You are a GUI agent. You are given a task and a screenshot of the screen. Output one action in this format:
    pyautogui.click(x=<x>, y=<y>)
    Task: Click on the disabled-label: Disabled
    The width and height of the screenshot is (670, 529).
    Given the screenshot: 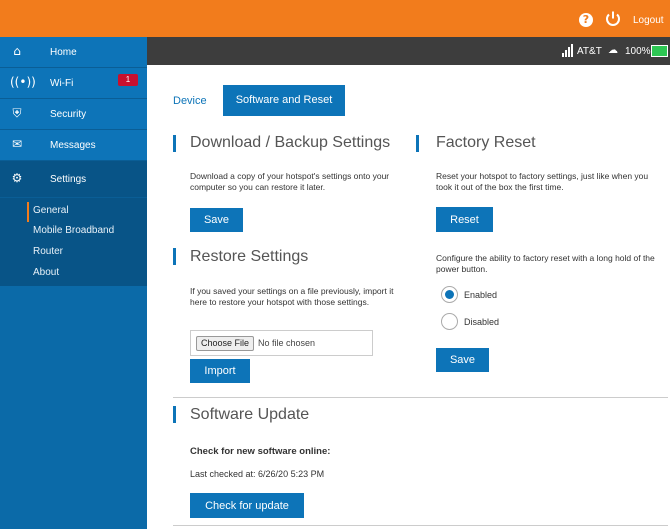 What is the action you would take?
    pyautogui.click(x=482, y=322)
    